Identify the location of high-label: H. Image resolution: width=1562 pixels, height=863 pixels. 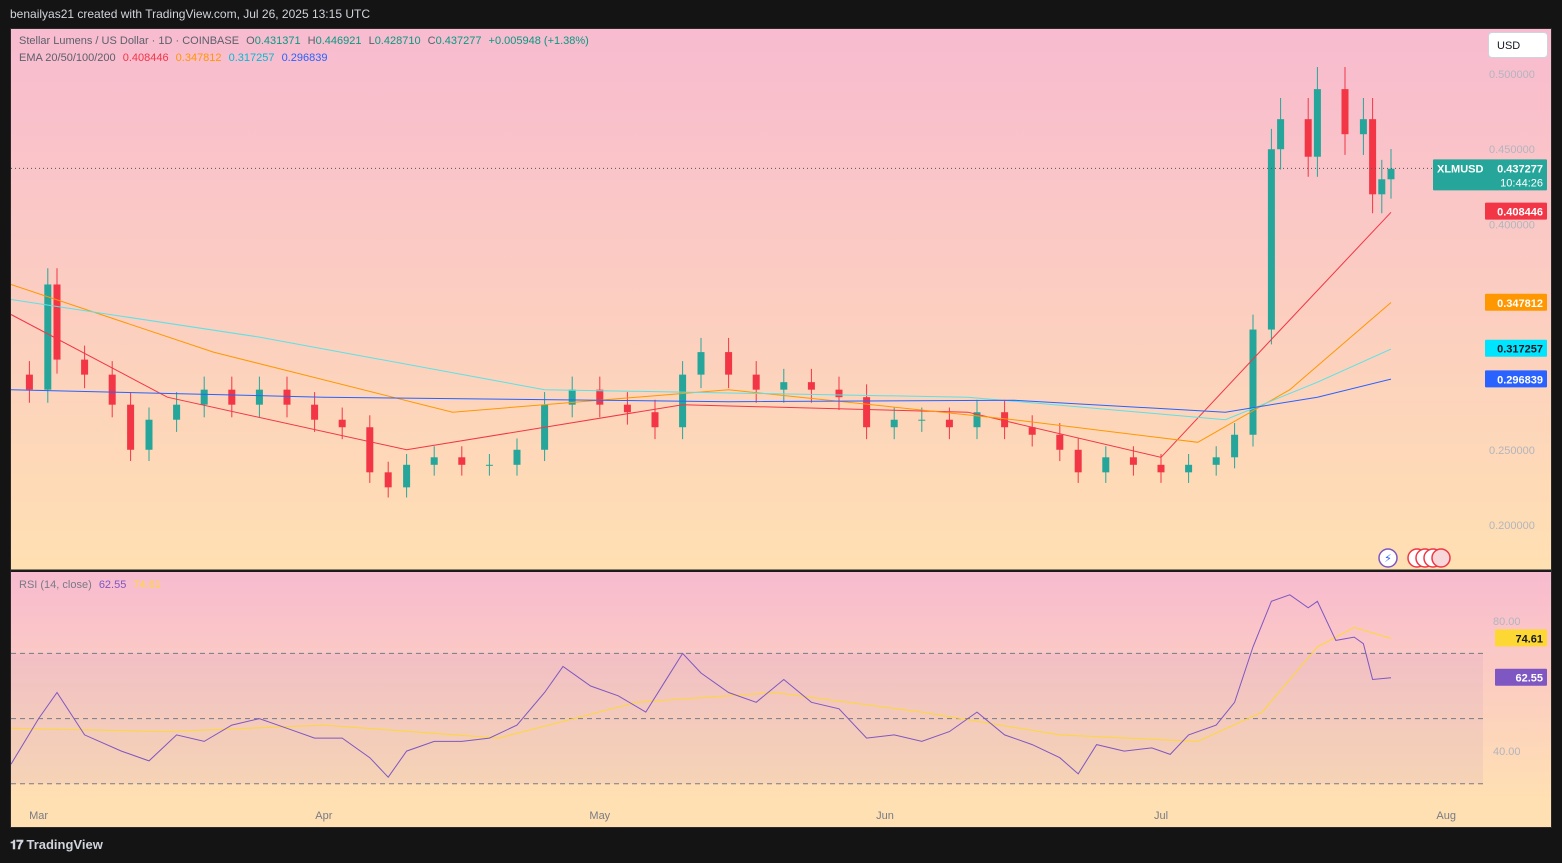
(311, 41).